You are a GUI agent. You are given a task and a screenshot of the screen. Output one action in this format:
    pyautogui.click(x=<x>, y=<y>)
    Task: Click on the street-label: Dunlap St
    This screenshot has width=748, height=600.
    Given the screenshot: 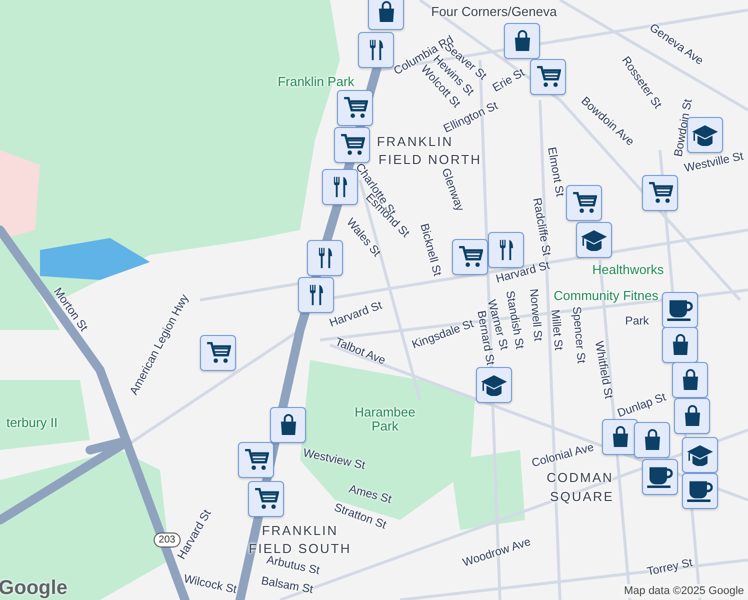 What is the action you would take?
    pyautogui.click(x=642, y=406)
    